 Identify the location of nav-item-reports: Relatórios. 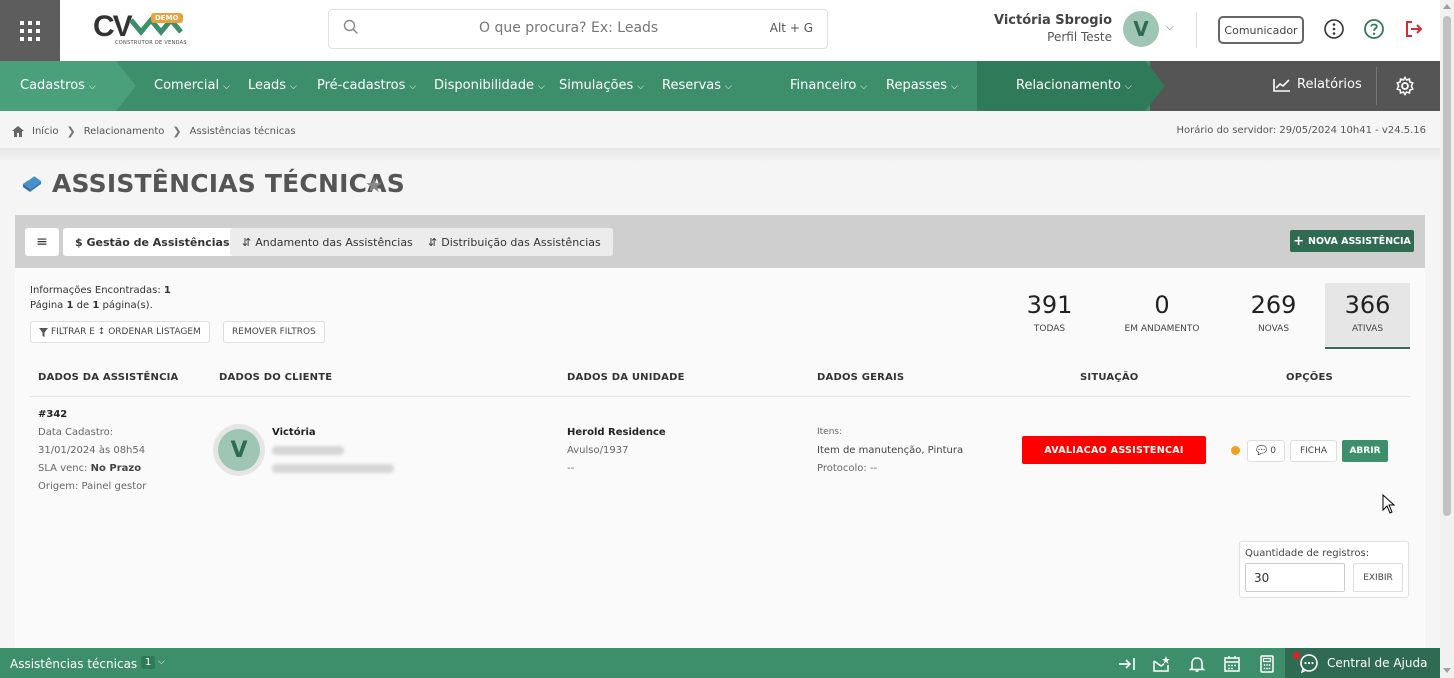
(1317, 84).